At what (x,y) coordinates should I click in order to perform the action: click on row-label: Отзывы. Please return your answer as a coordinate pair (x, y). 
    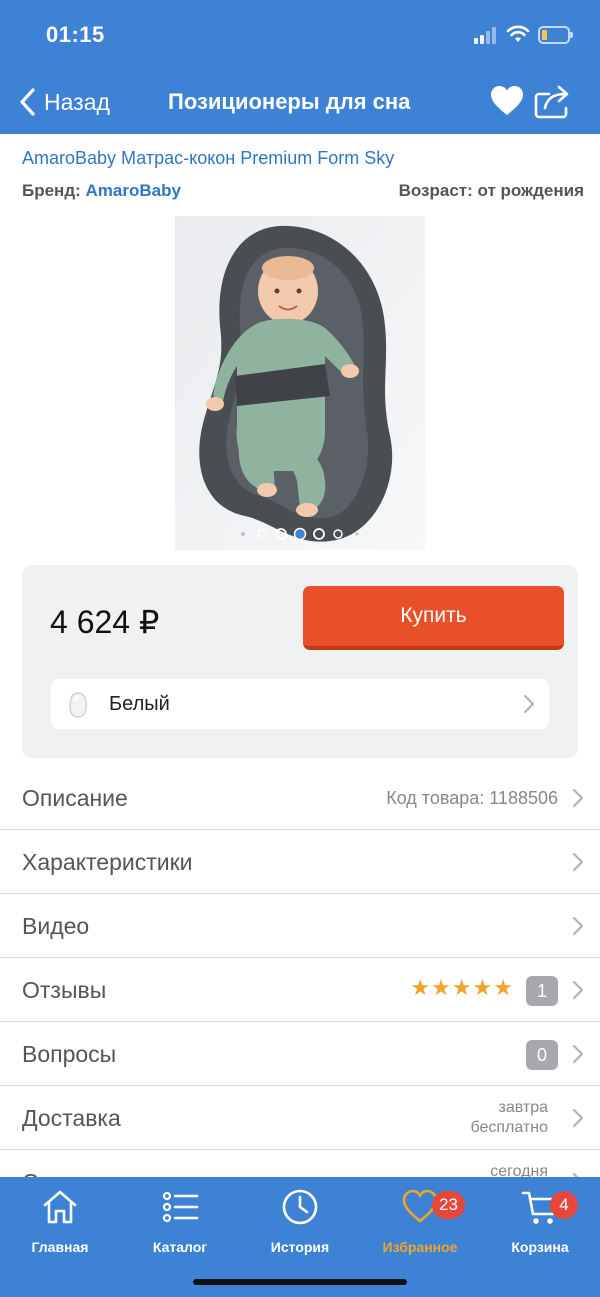
    Looking at the image, I should click on (64, 990).